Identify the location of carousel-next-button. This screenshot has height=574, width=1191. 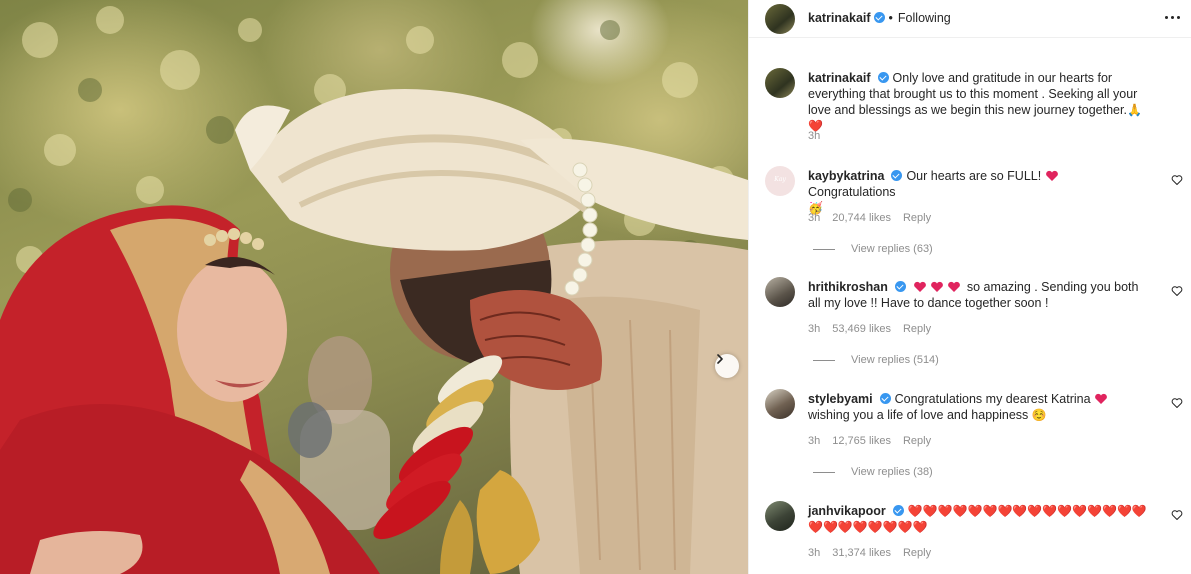
(727, 366).